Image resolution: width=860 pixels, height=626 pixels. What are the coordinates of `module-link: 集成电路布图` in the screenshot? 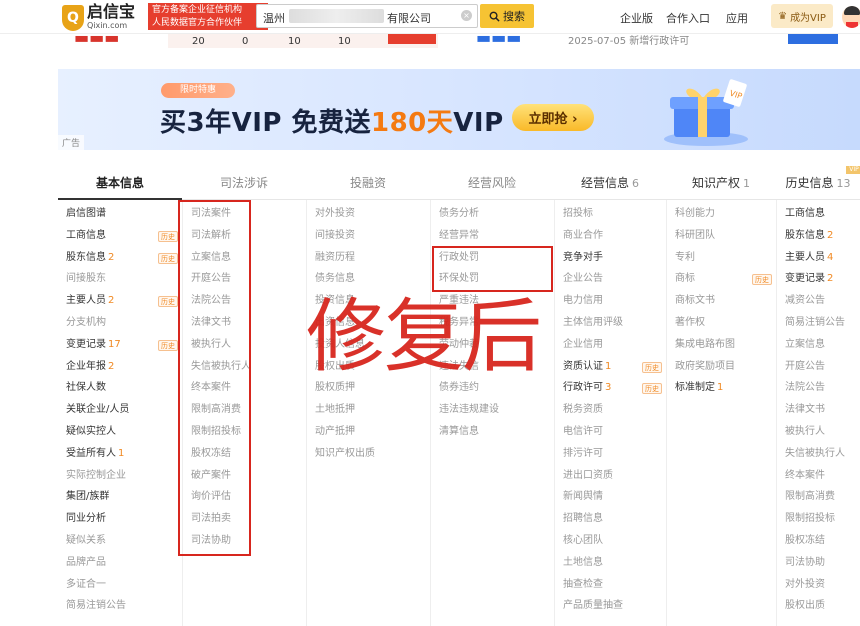 It's located at (721, 345).